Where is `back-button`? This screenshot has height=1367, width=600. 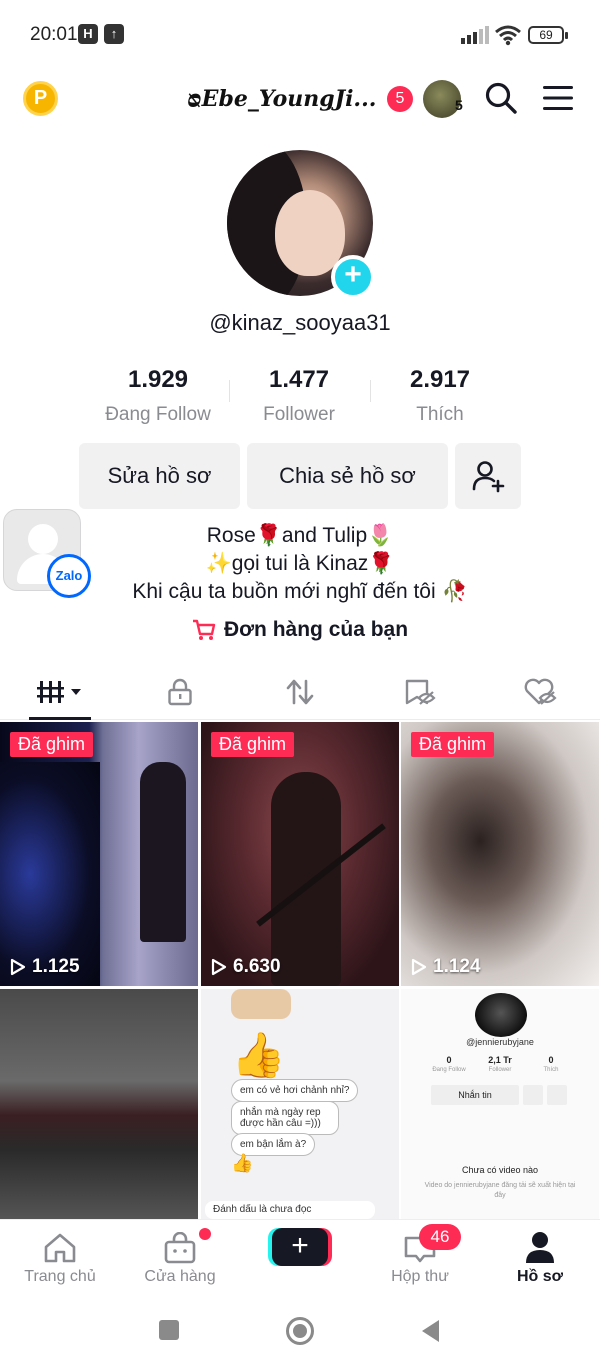
back-button is located at coordinates (430, 1331).